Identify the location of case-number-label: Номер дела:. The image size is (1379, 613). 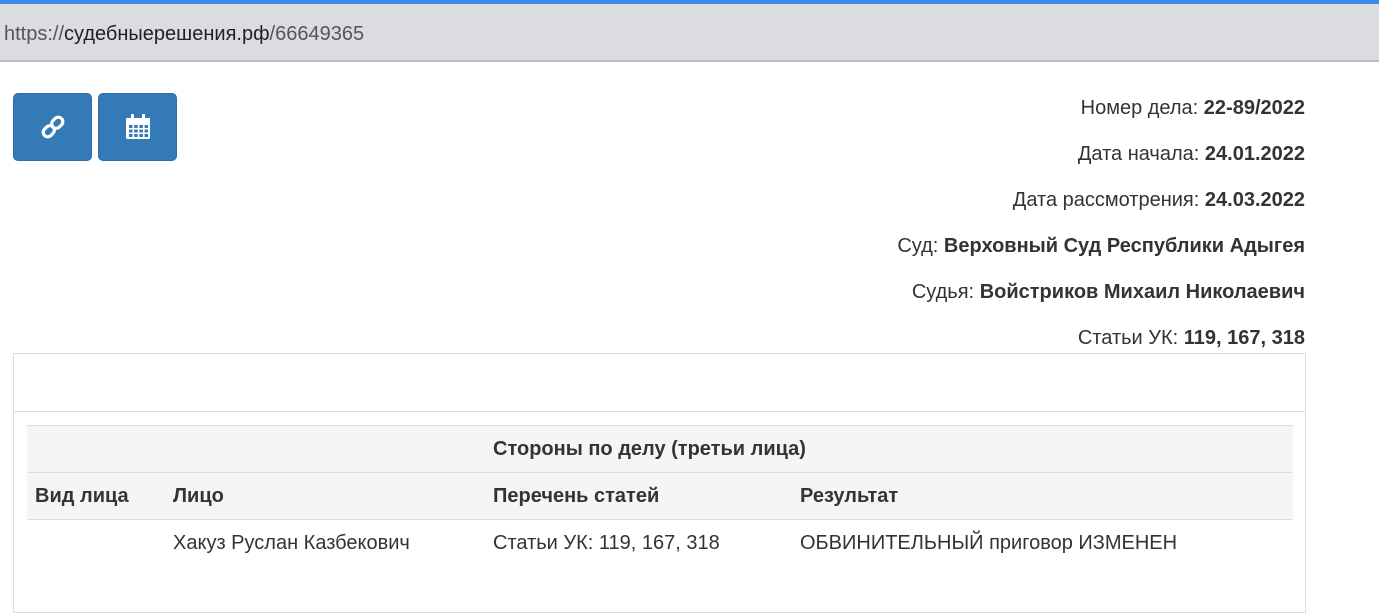
(1139, 108).